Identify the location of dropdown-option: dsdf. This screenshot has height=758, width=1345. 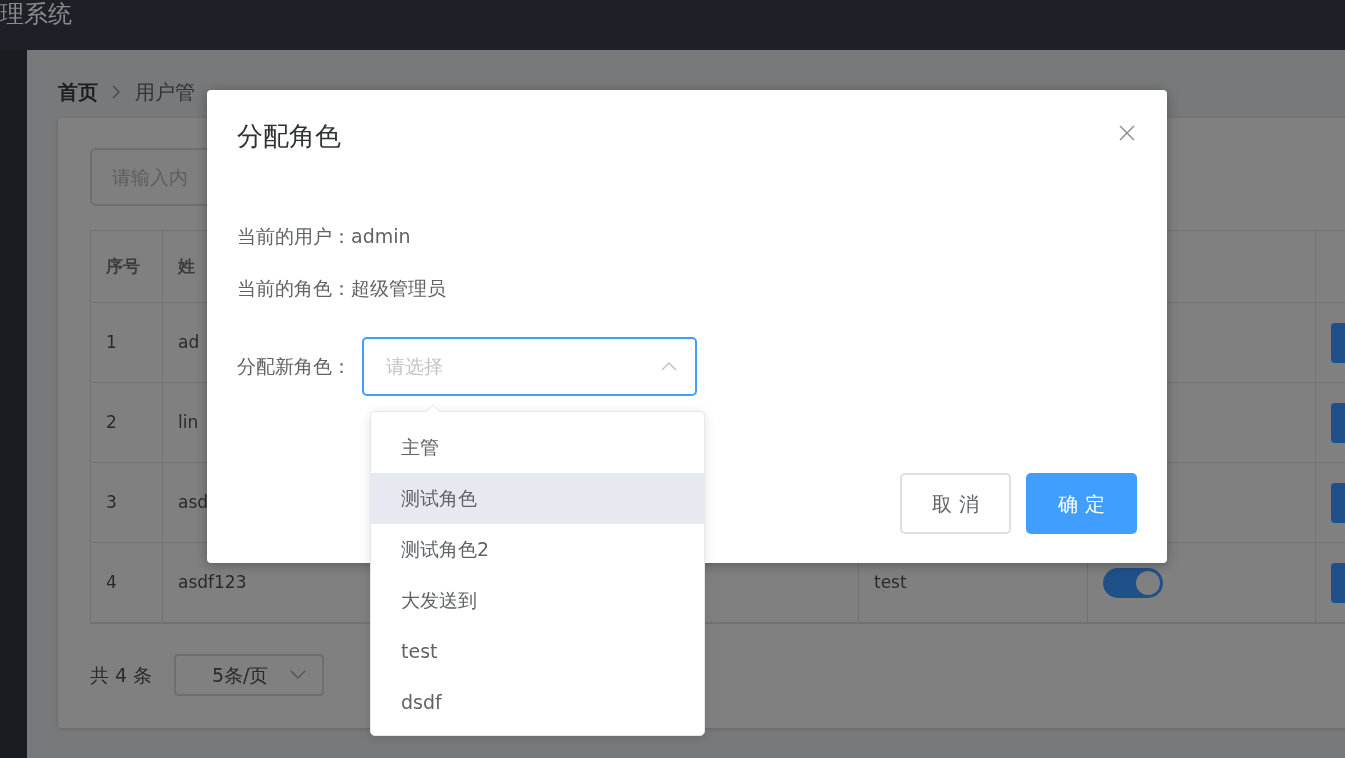
(537, 702).